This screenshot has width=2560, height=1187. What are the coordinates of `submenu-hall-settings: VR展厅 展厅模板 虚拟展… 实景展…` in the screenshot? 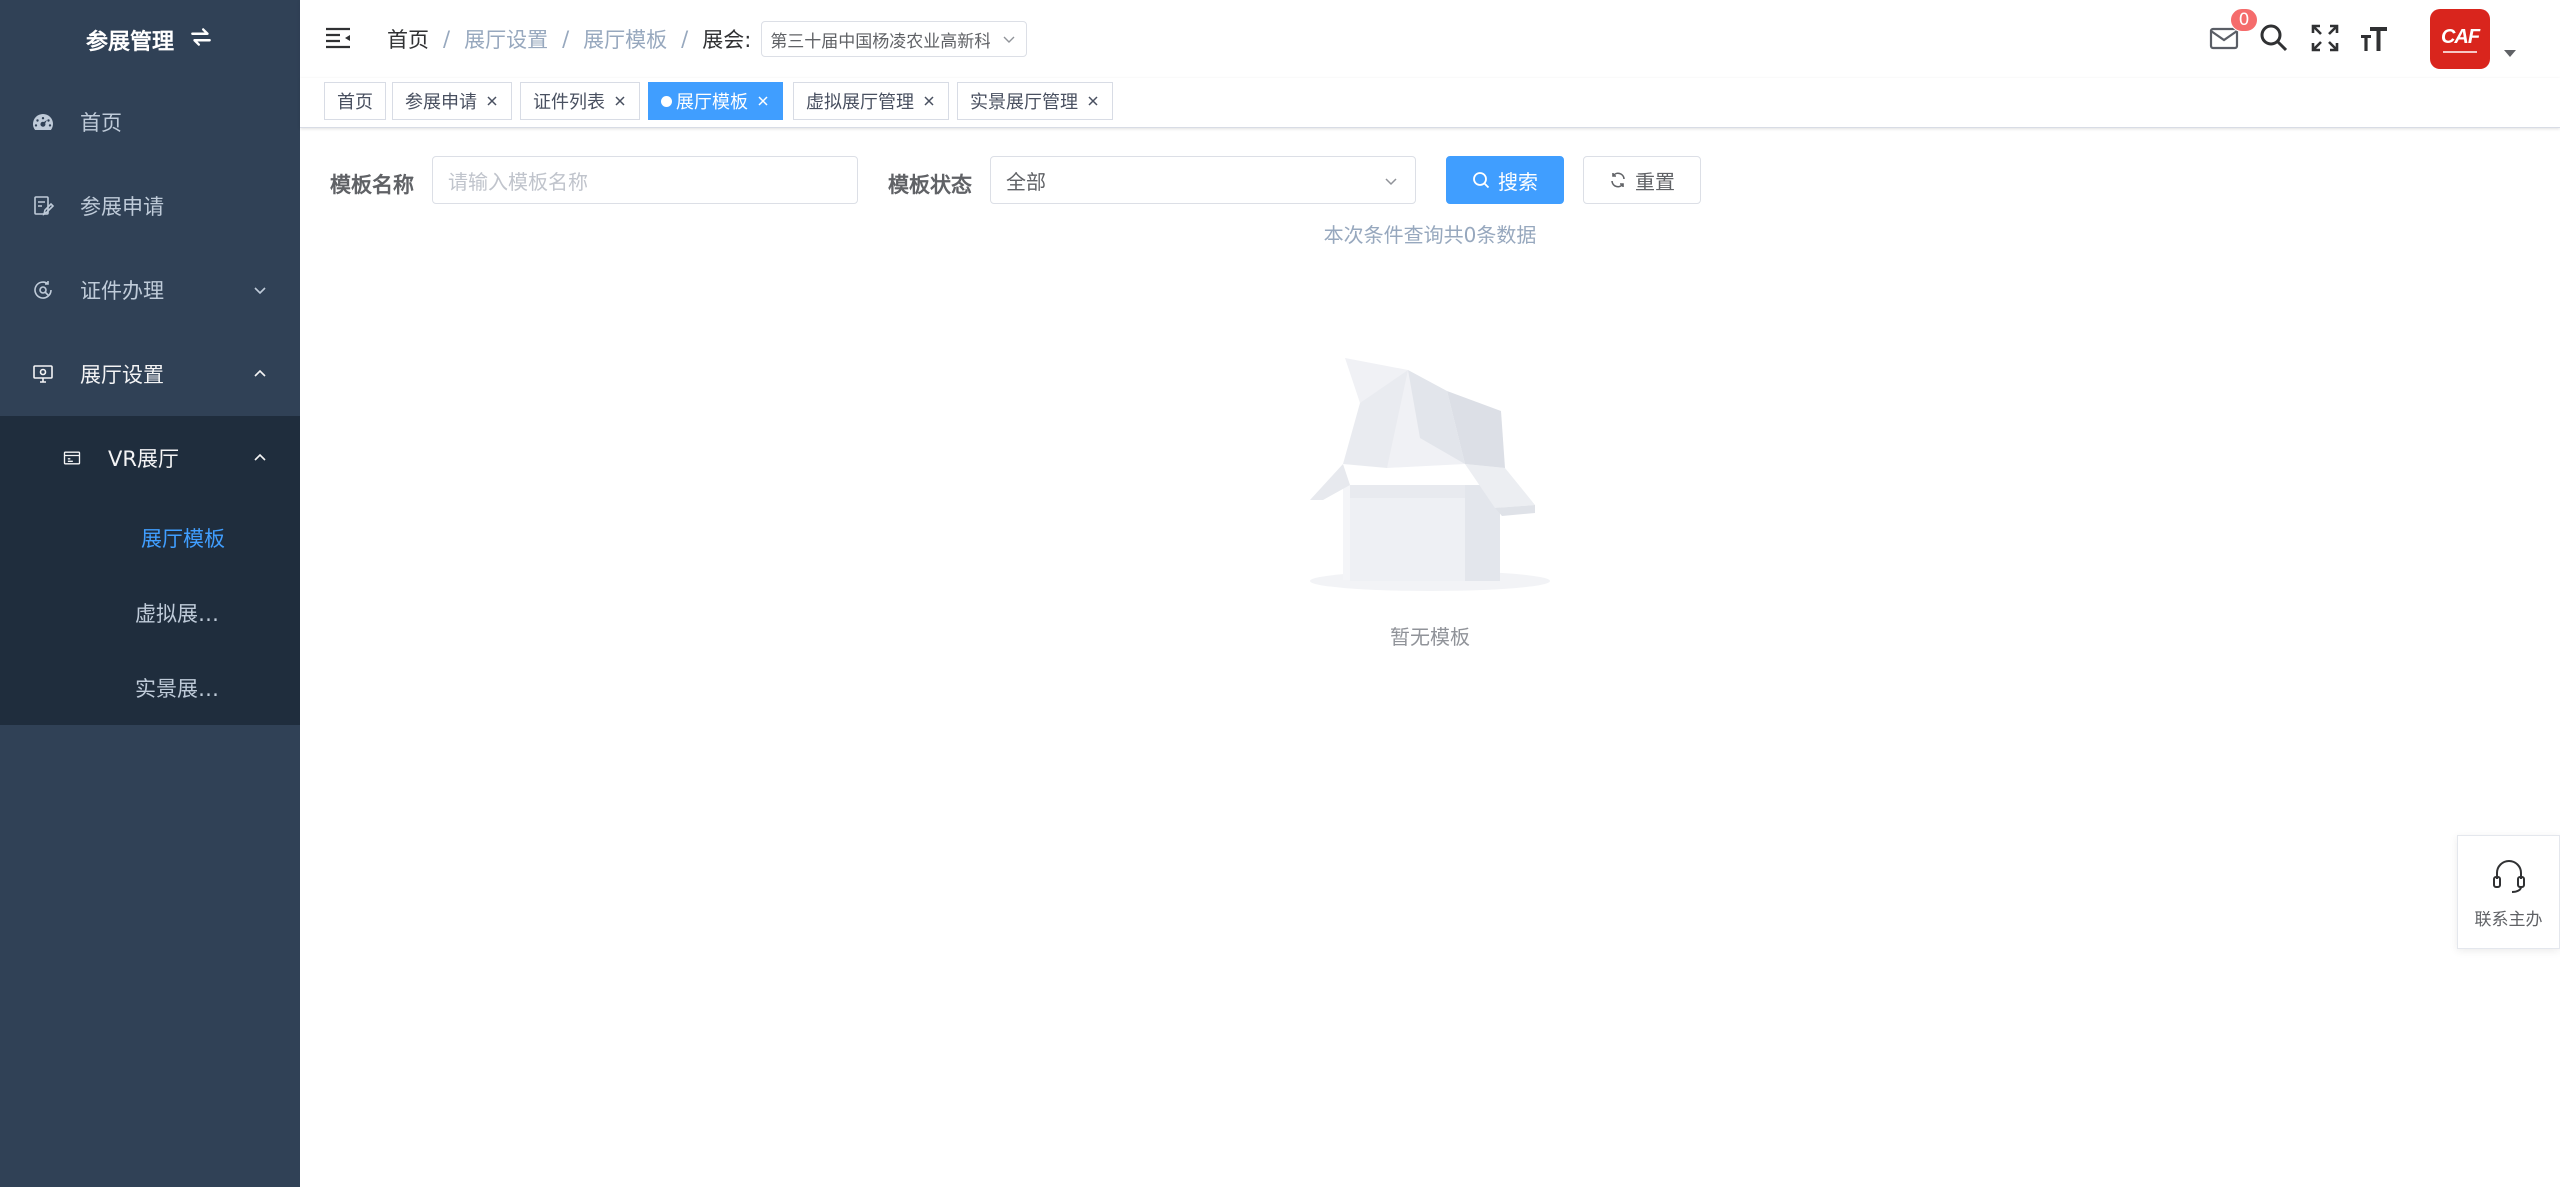 It's located at (150, 570).